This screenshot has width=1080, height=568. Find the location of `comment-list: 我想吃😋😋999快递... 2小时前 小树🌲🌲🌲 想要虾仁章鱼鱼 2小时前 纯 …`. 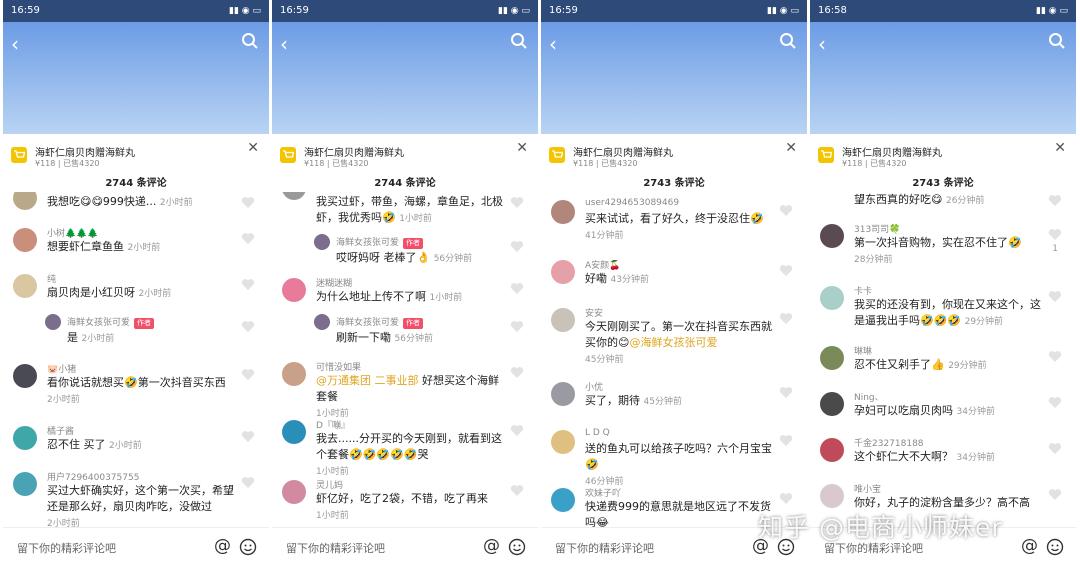

comment-list: 我想吃😋😋999快递... 2小时前 小树🌲🌲🌲 想要虾仁章鱼鱼 2小时前 纯 … is located at coordinates (136, 360).